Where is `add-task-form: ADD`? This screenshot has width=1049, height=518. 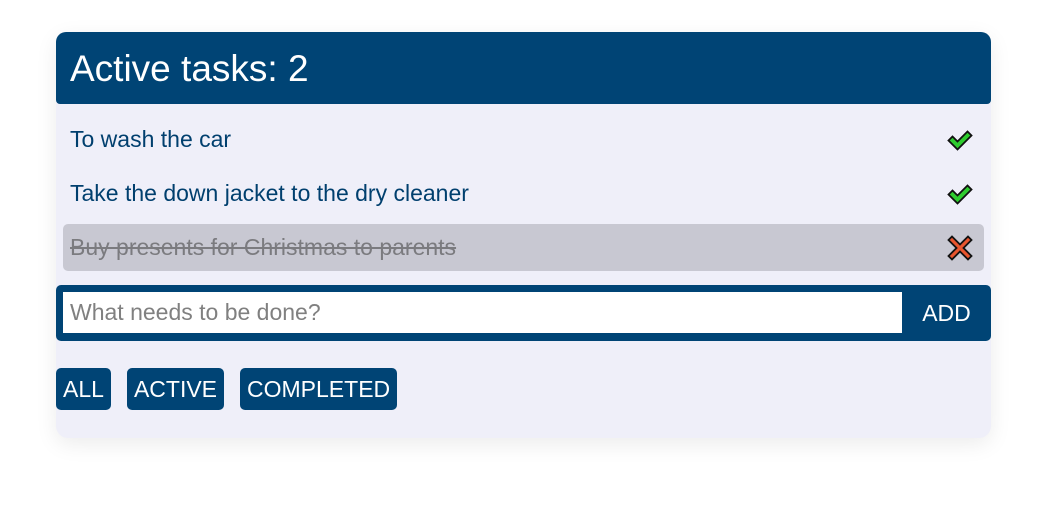 add-task-form: ADD is located at coordinates (523, 313).